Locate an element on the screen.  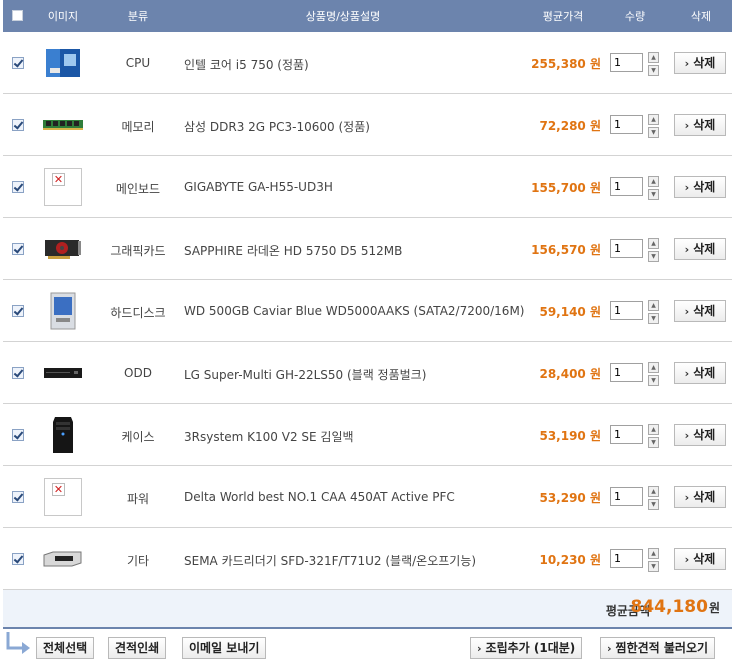
total-unit: 원 is located at coordinates (714, 608).